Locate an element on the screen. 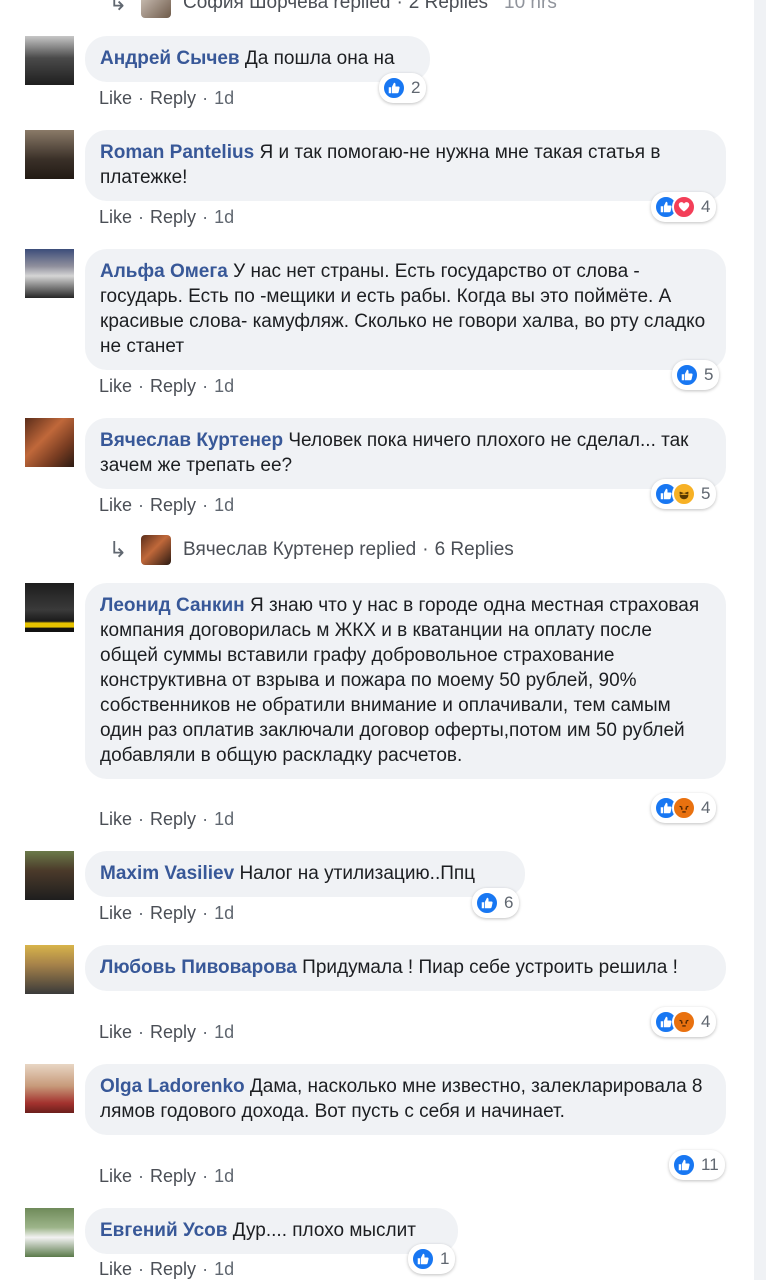 This screenshot has width=766, height=1280. comment-author: Olga Ladorenko is located at coordinates (172, 1086).